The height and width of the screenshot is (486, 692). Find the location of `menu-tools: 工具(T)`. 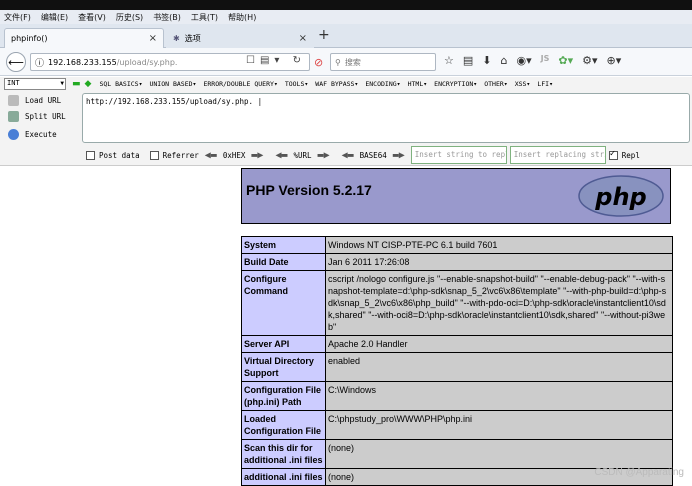

menu-tools: 工具(T) is located at coordinates (204, 17).